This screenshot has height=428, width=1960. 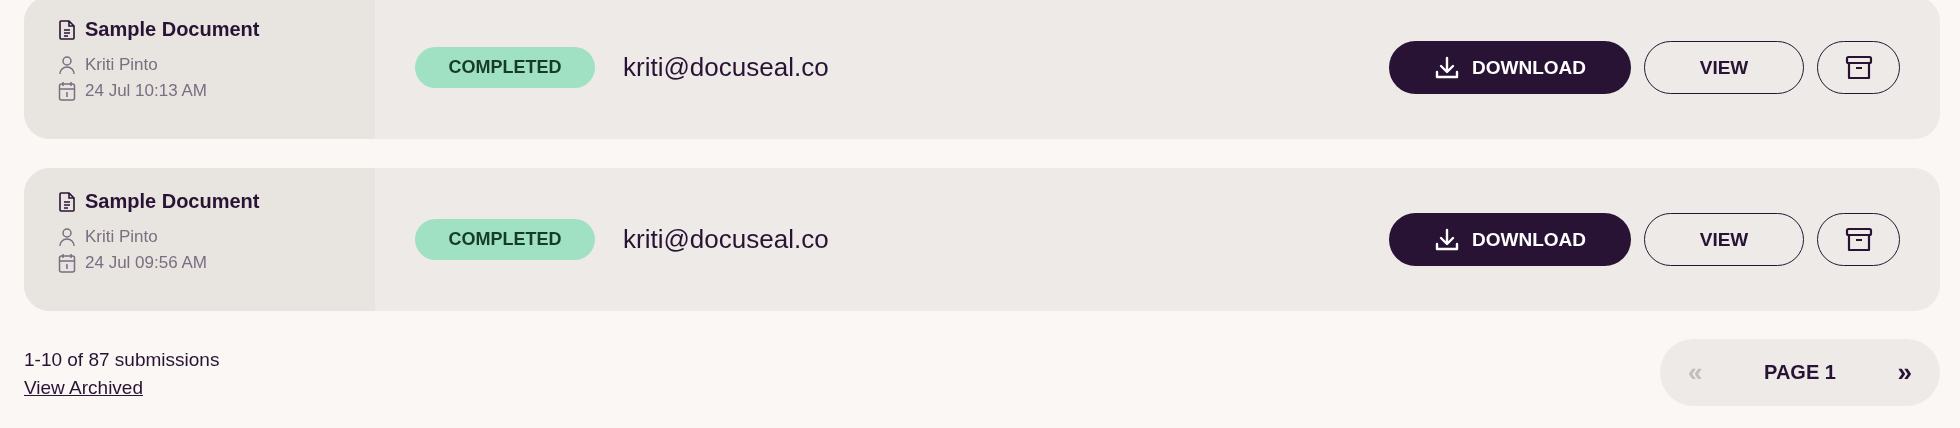 What do you see at coordinates (146, 91) in the screenshot?
I see `submission-date: 24 Jul 10:13 AM` at bounding box center [146, 91].